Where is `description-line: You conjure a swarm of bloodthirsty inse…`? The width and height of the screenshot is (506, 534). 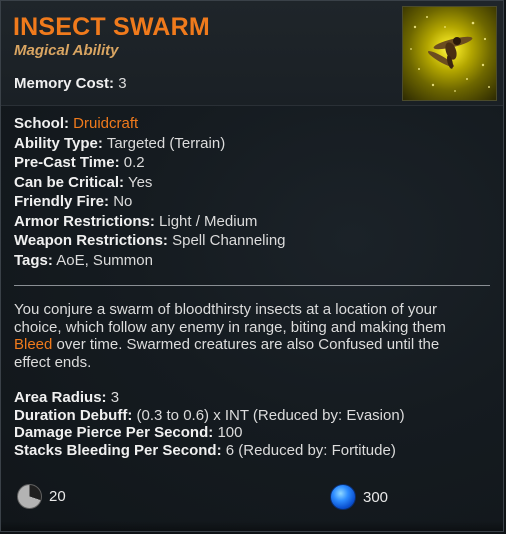
description-line: You conjure a swarm of bloodthirsty inse… is located at coordinates (226, 309).